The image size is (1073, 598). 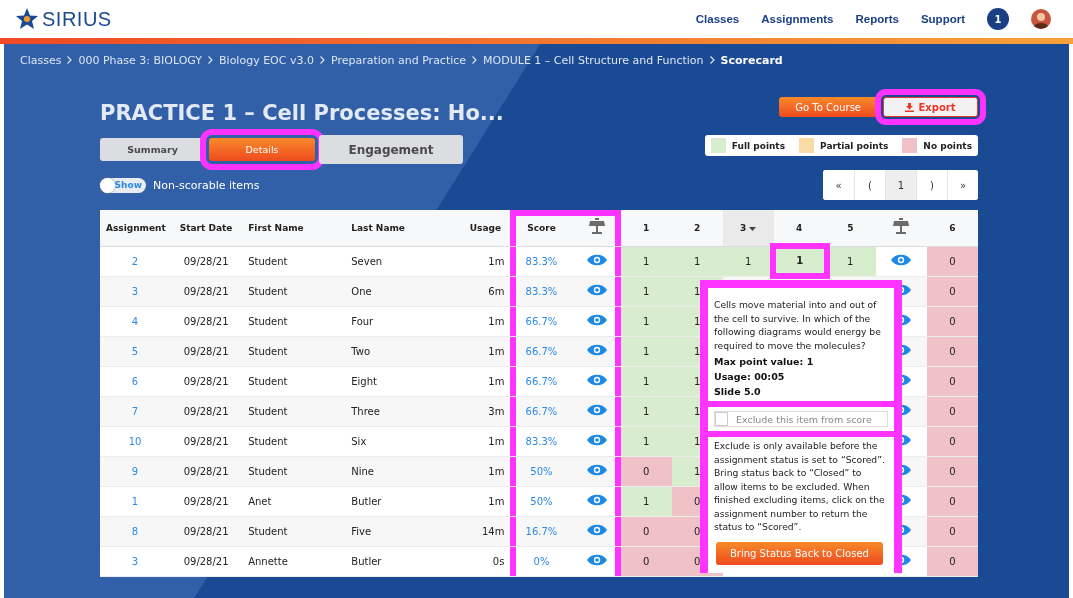 What do you see at coordinates (135, 261) in the screenshot?
I see `assignment-link: 2` at bounding box center [135, 261].